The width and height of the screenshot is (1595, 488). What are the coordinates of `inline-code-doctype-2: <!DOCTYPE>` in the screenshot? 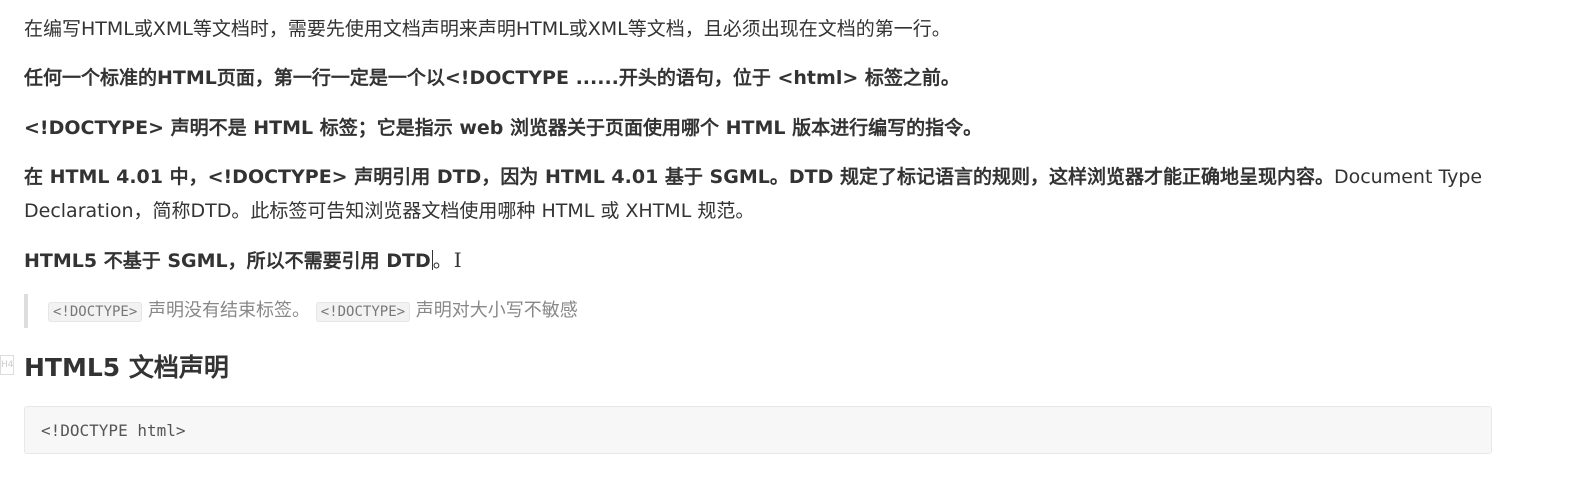 It's located at (363, 312).